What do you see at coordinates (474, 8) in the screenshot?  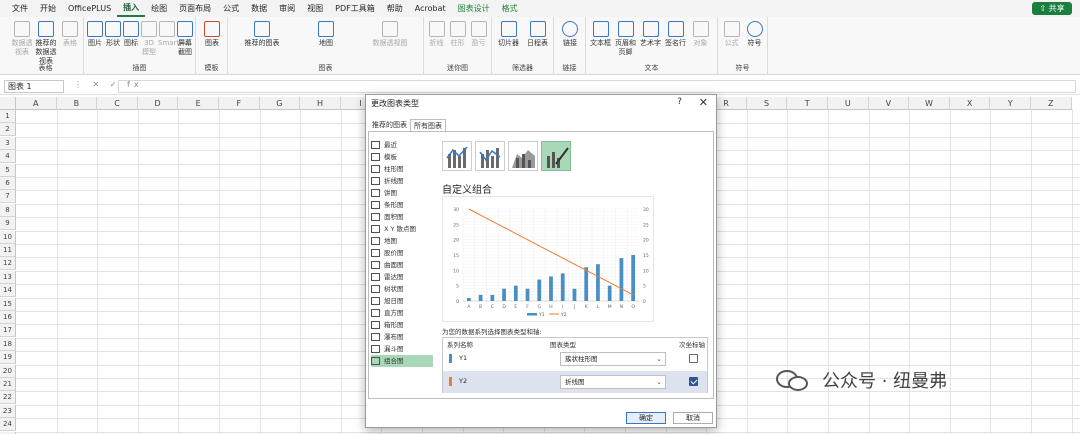 I see `menu-item-13: 图表设计` at bounding box center [474, 8].